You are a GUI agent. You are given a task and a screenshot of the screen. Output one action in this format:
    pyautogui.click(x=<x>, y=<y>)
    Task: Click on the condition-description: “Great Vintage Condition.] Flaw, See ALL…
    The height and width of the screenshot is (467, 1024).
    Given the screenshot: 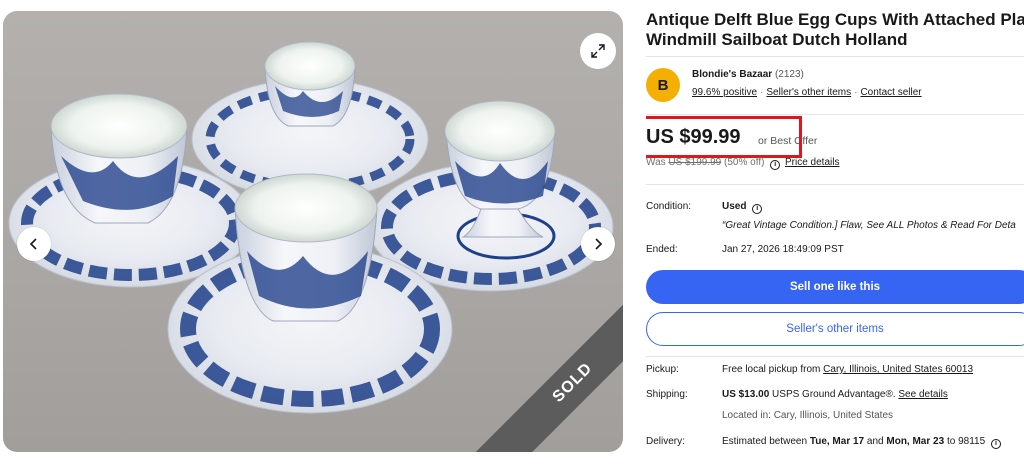 What is the action you would take?
    pyautogui.click(x=869, y=225)
    